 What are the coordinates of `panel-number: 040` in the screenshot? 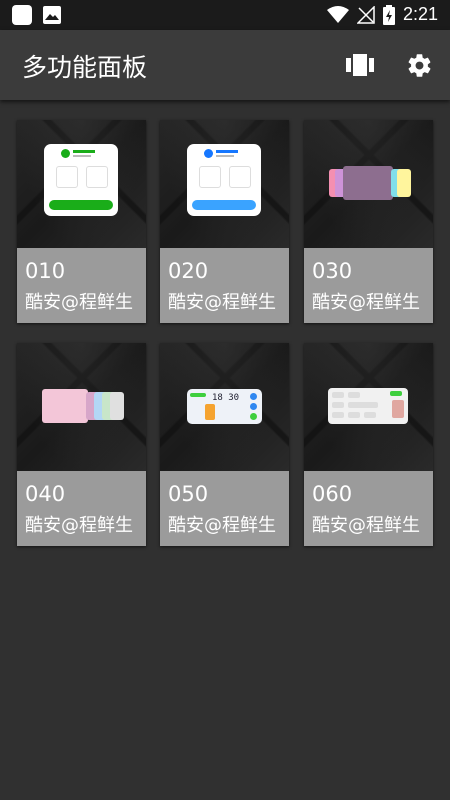 It's located at (45, 494).